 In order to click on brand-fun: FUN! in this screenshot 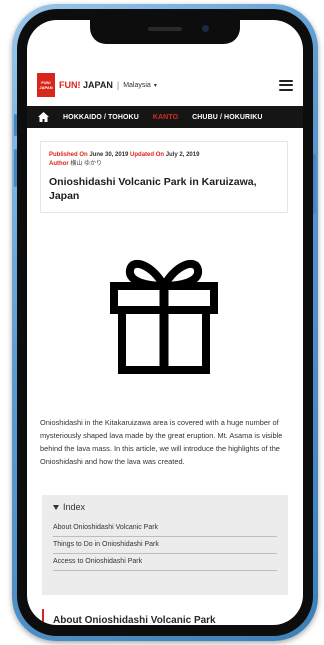, I will do `click(70, 85)`.